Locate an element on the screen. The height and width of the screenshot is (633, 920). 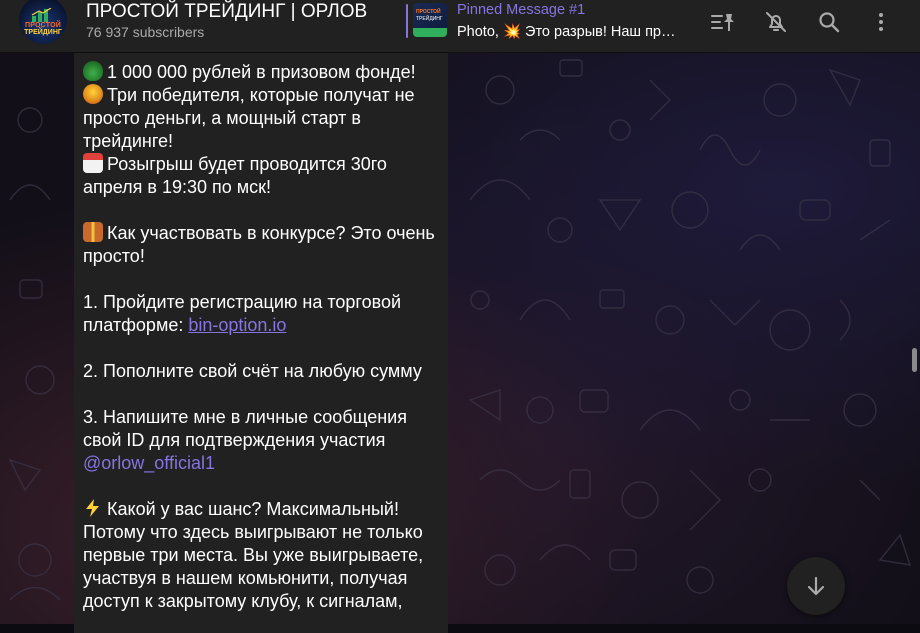
avatar-brand-bottom: ТРЕЙДИНГ is located at coordinates (43, 32).